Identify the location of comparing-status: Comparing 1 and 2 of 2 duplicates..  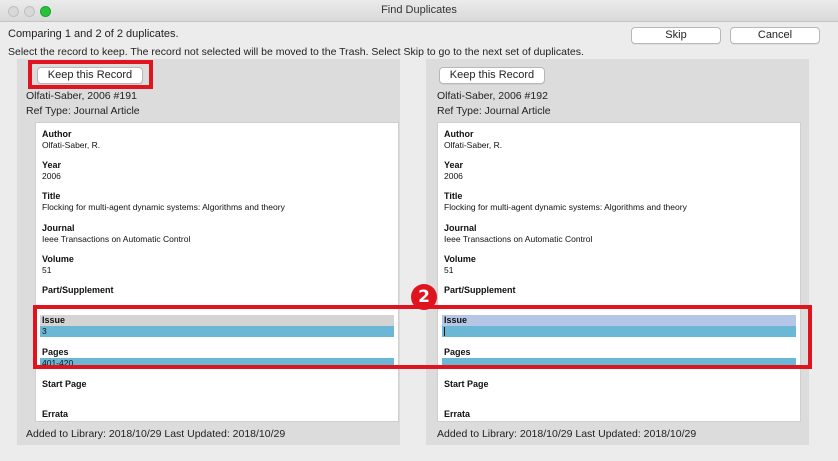
(93, 34).